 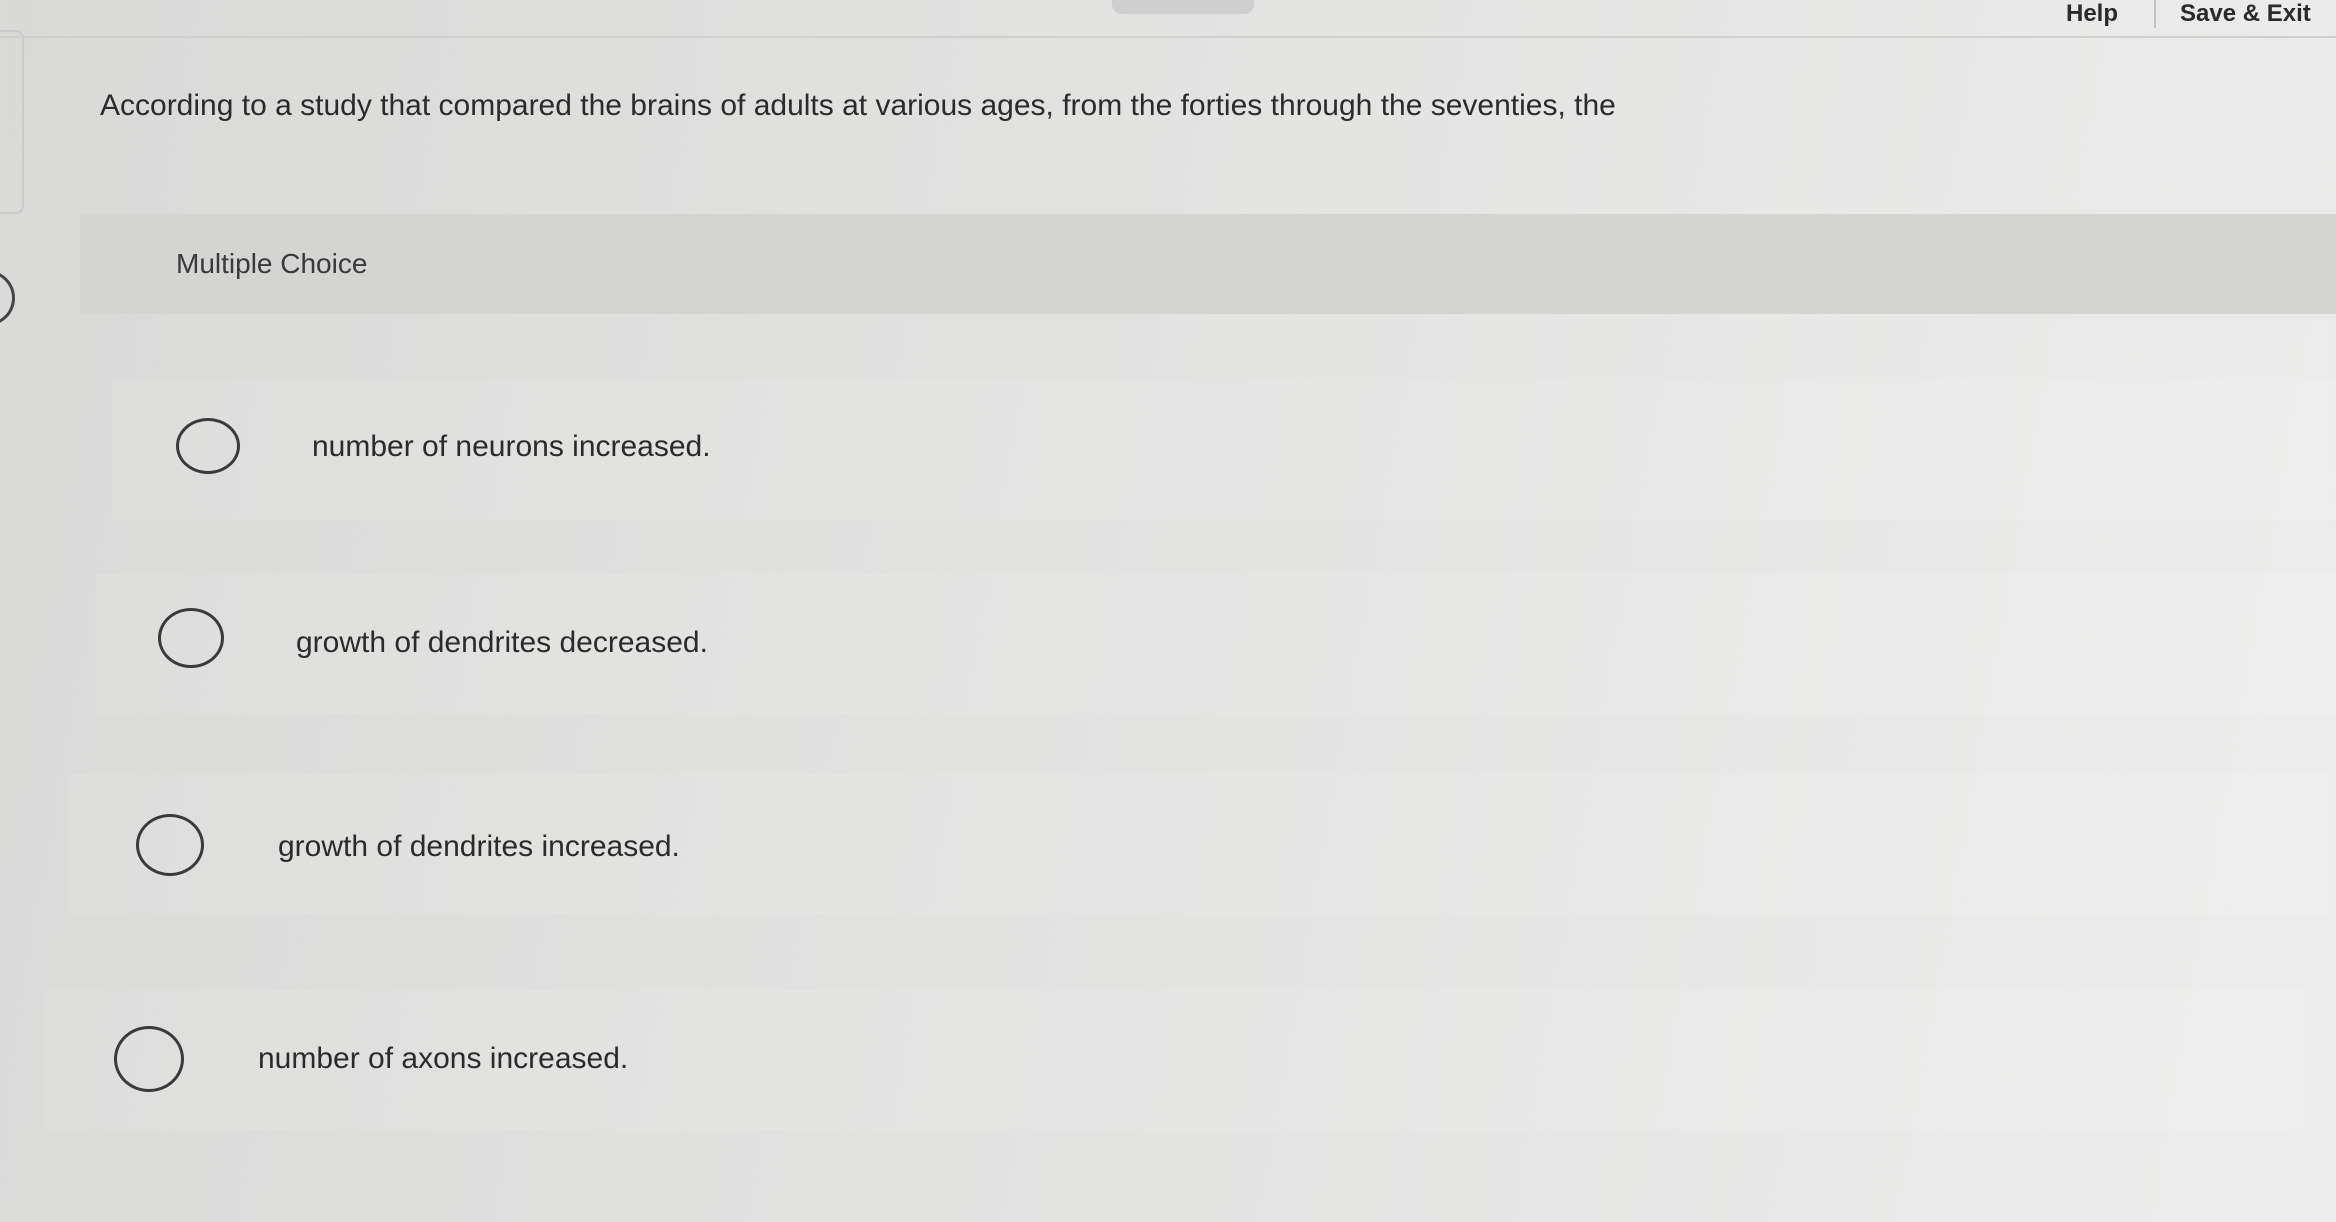 What do you see at coordinates (2245, 14) in the screenshot?
I see `save-and-exit-button: Save & Exit` at bounding box center [2245, 14].